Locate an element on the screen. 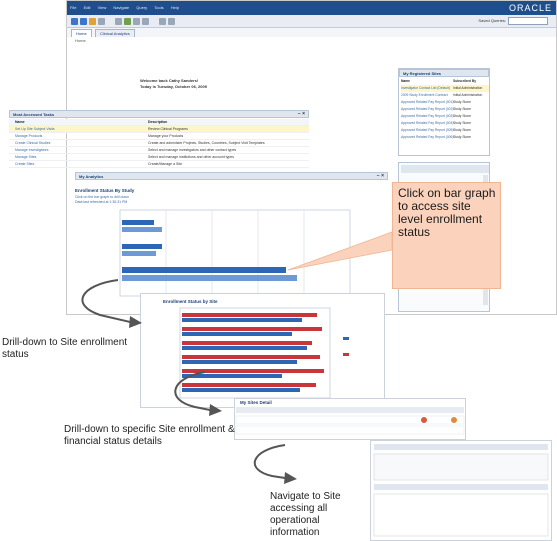 Image resolution: width=557 pixels, height=541 pixels. flow-arrow-2-head is located at coordinates (215, 410).